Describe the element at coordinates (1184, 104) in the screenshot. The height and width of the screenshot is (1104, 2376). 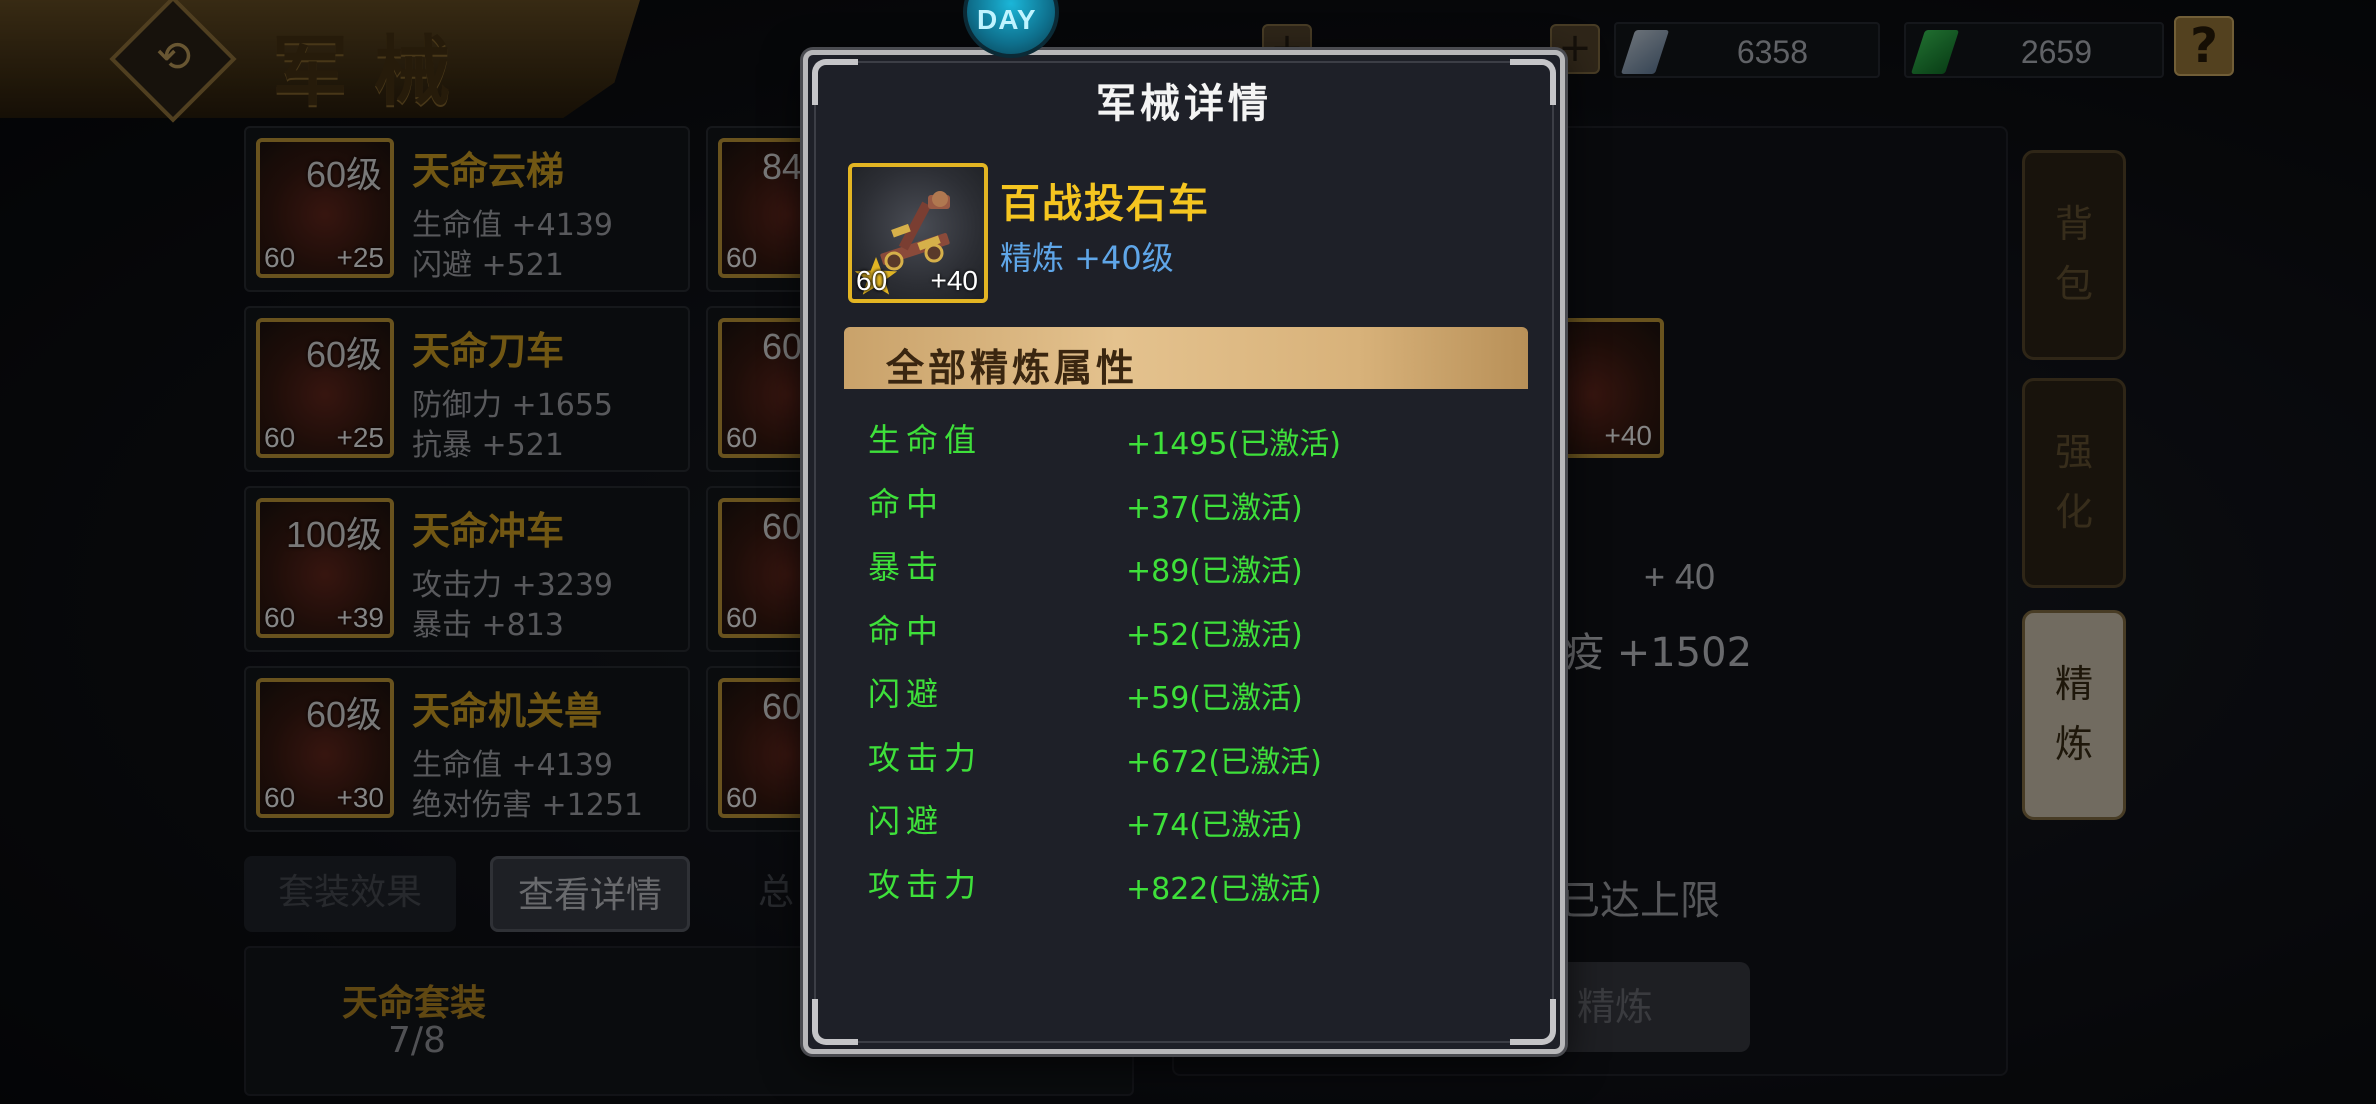
I see `dialog-title: 军械详情` at that location.